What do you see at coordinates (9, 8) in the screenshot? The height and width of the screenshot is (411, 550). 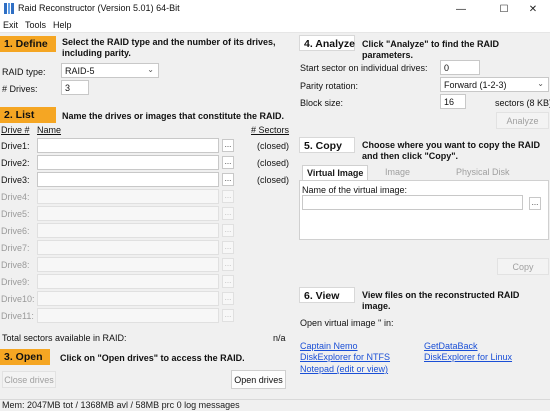 I see `app-icon` at bounding box center [9, 8].